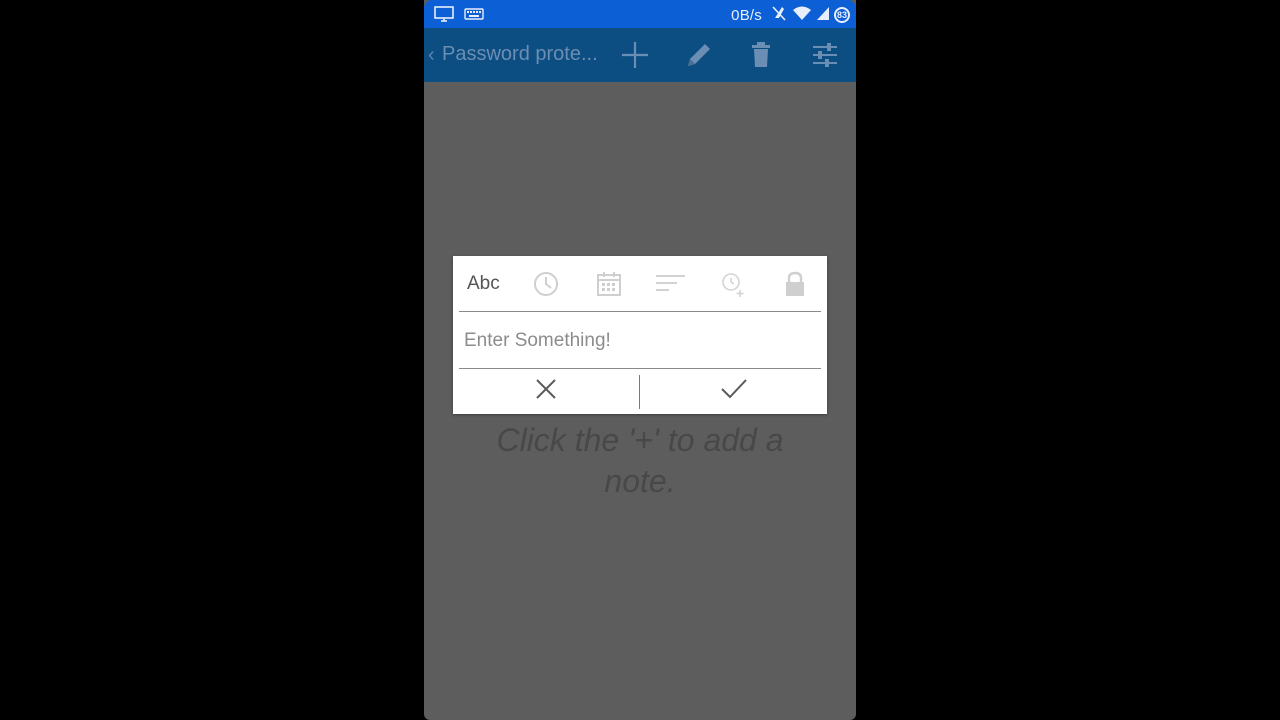 The width and height of the screenshot is (1280, 720). I want to click on sort-icon, so click(670, 284).